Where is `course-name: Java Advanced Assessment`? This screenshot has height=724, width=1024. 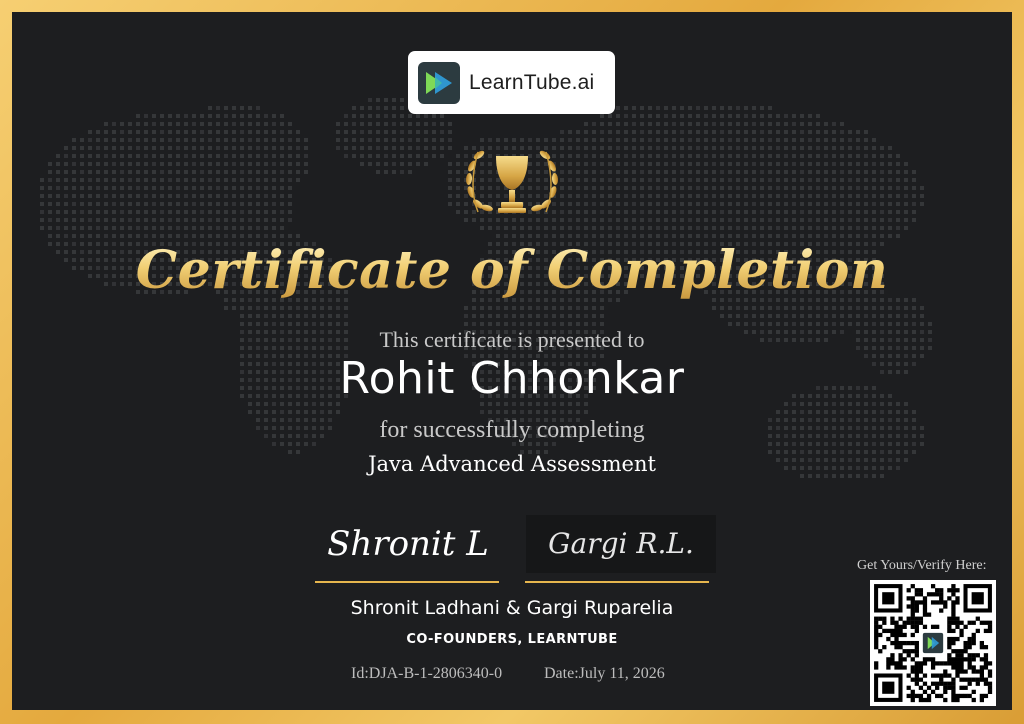
course-name: Java Advanced Assessment is located at coordinates (512, 464).